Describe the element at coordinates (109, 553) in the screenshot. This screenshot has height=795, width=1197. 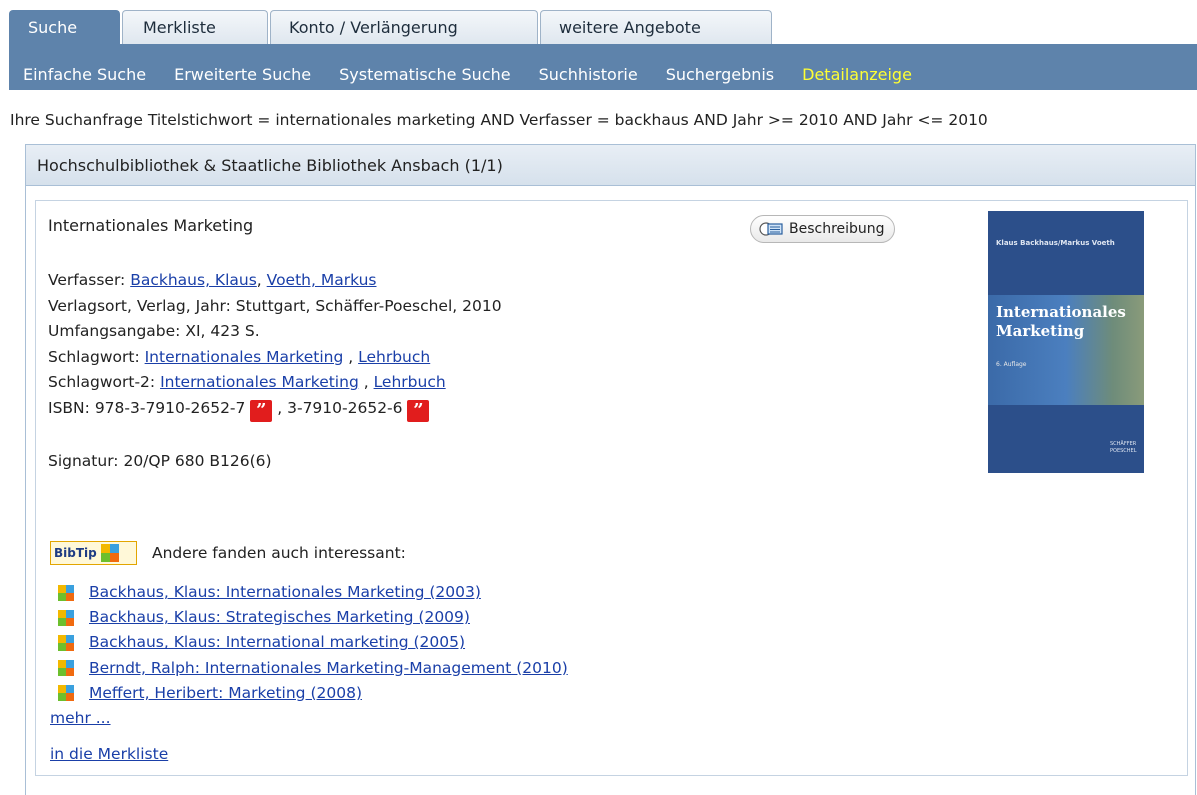
I see `bibtip-logo-icon` at that location.